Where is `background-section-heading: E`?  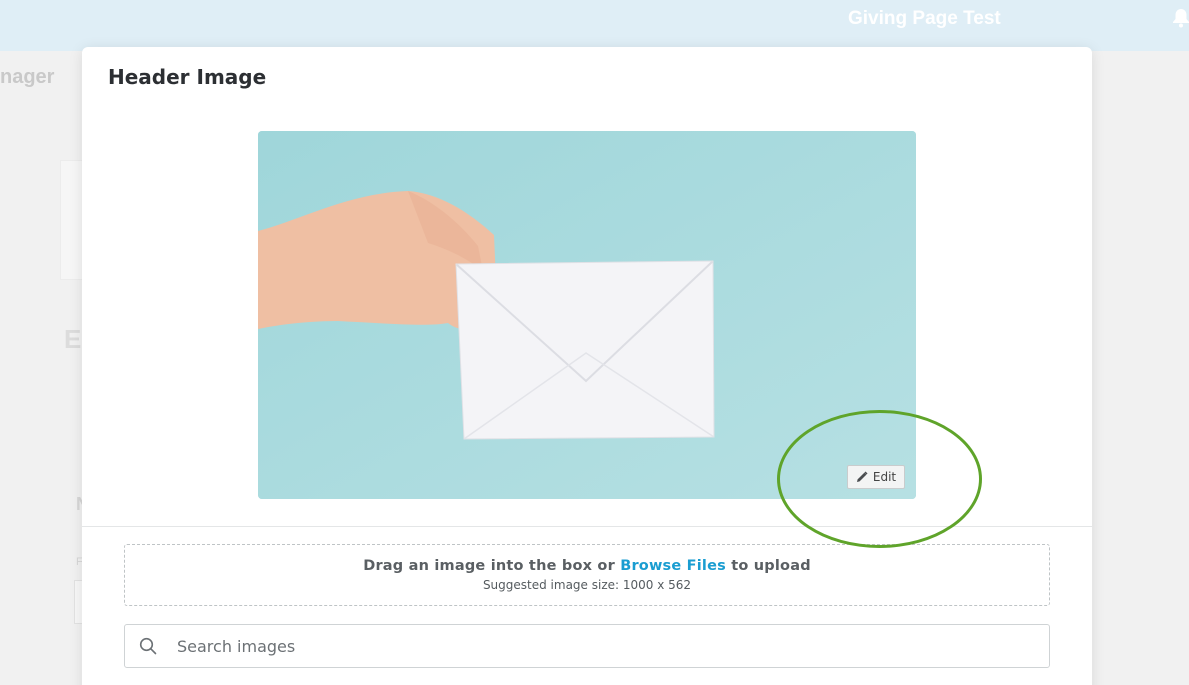 background-section-heading: E is located at coordinates (73, 339).